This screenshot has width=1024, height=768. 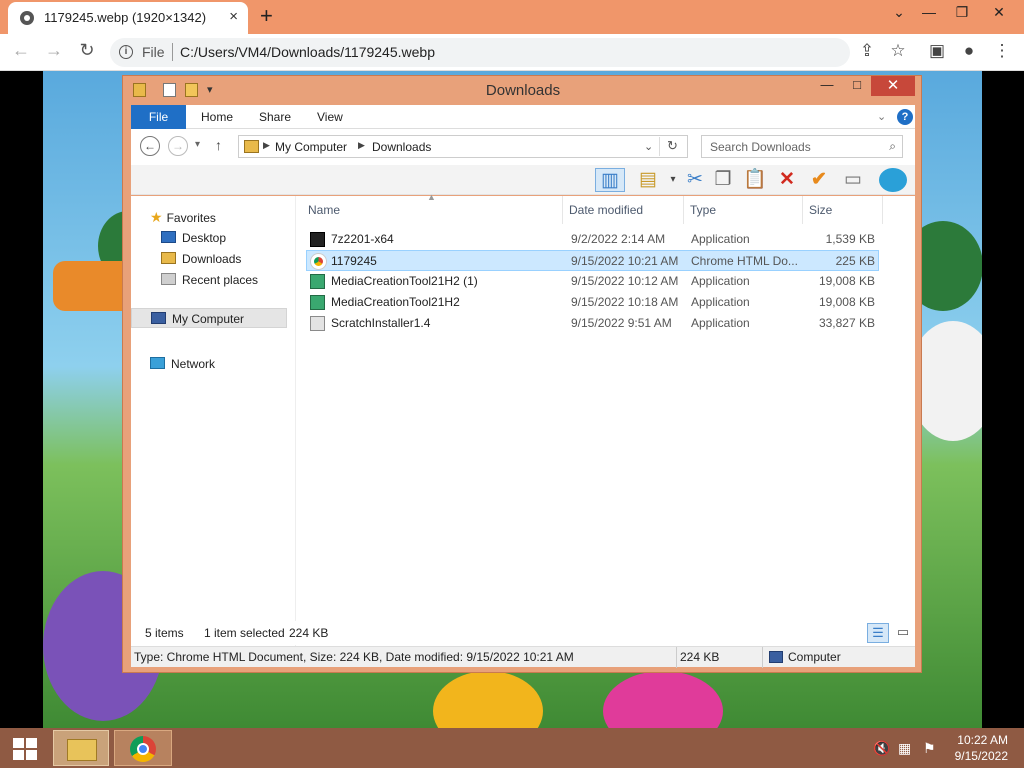 What do you see at coordinates (182, 364) in the screenshot?
I see `nav-network: Network` at bounding box center [182, 364].